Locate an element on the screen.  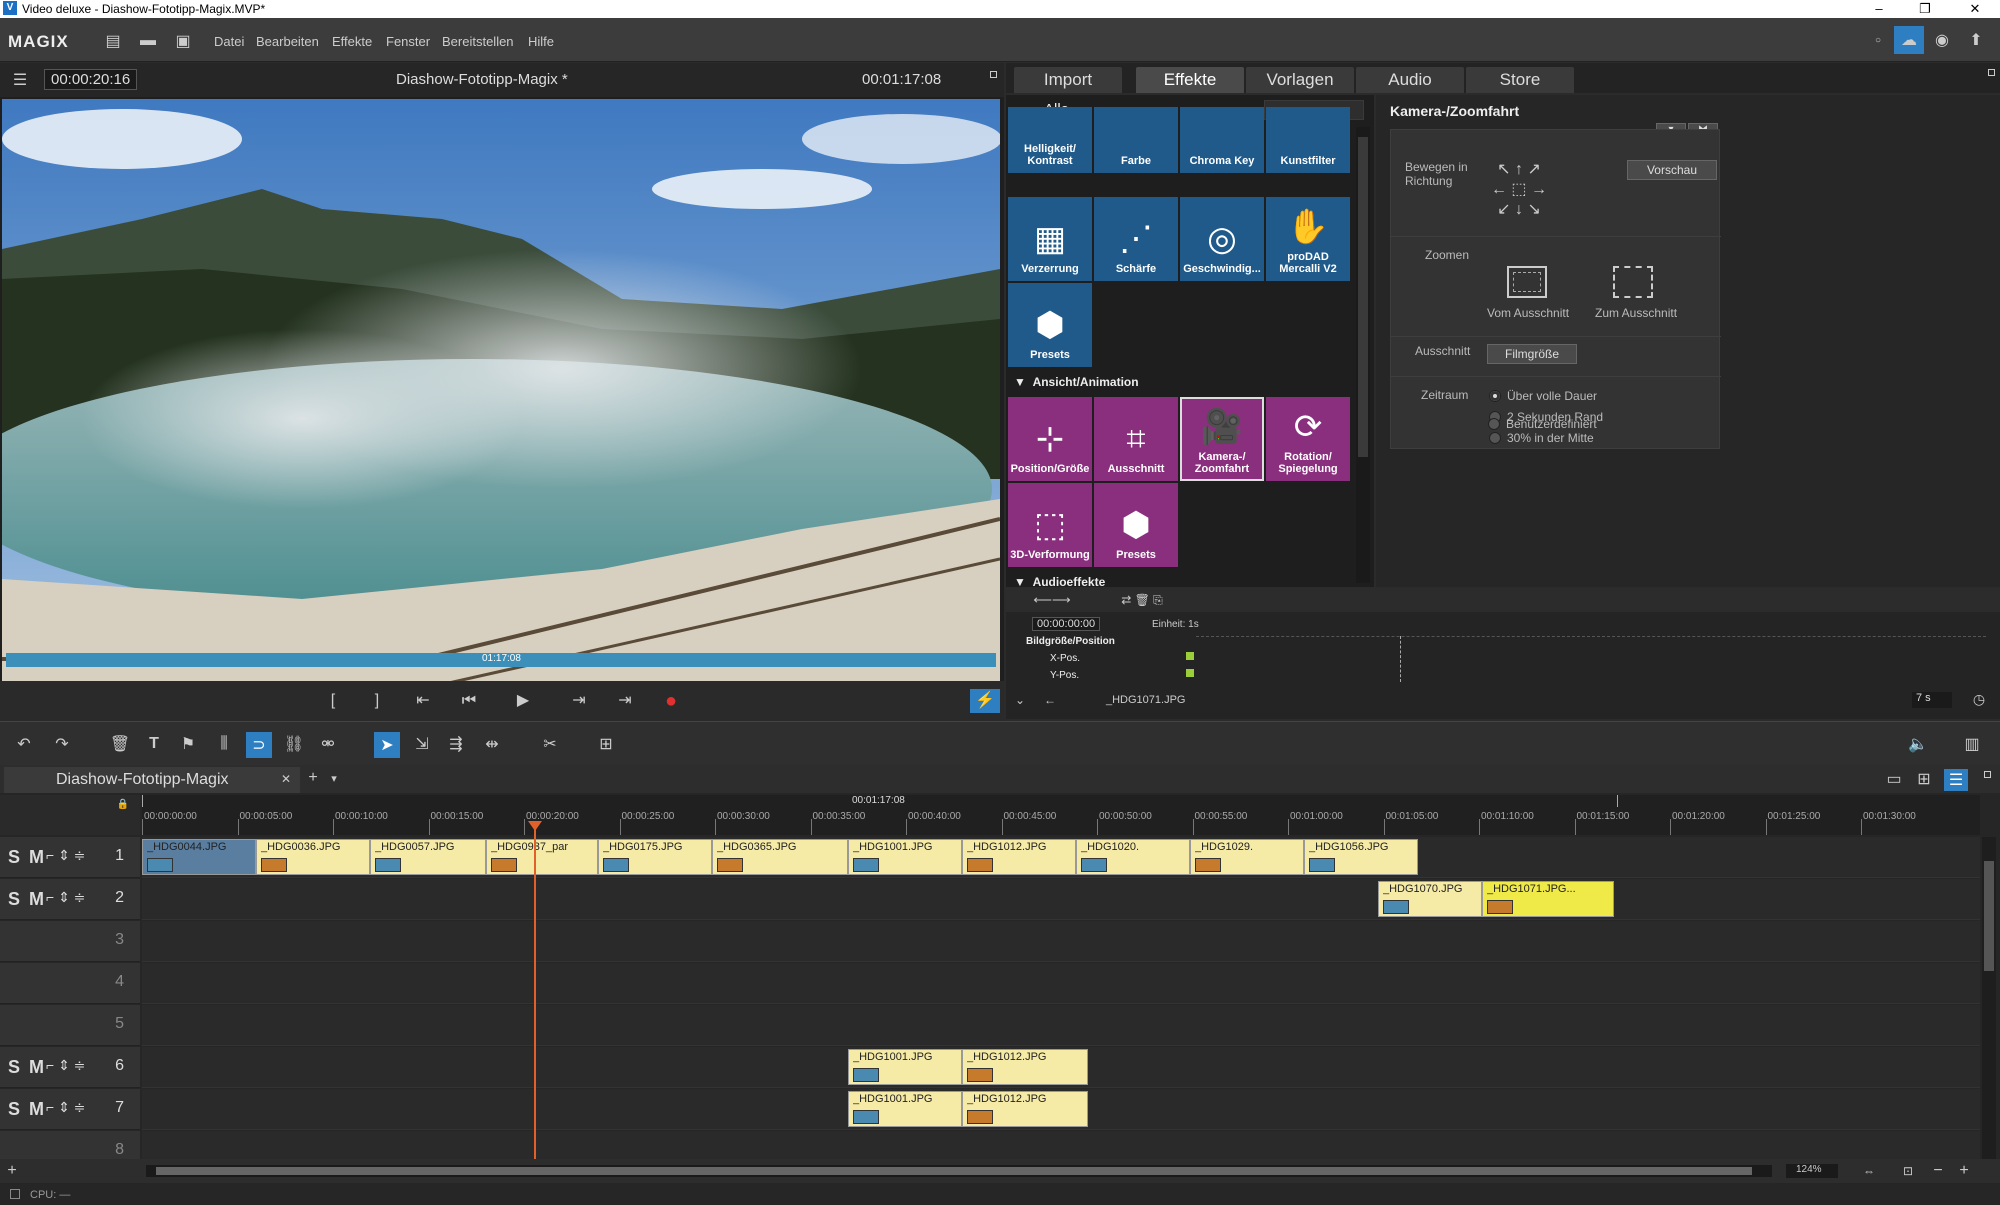
effect-verzerrung: ▦ Verzerrung is located at coordinates (1050, 239).